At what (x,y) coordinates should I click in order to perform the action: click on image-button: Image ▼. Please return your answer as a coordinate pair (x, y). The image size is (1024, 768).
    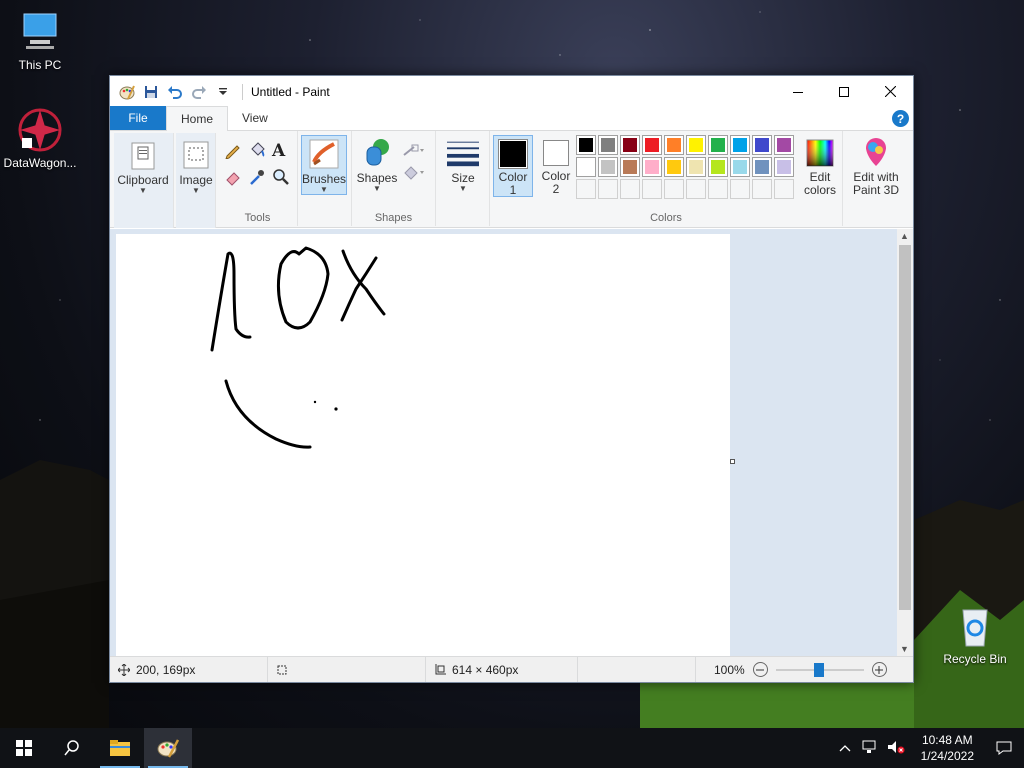
    Looking at the image, I should click on (196, 167).